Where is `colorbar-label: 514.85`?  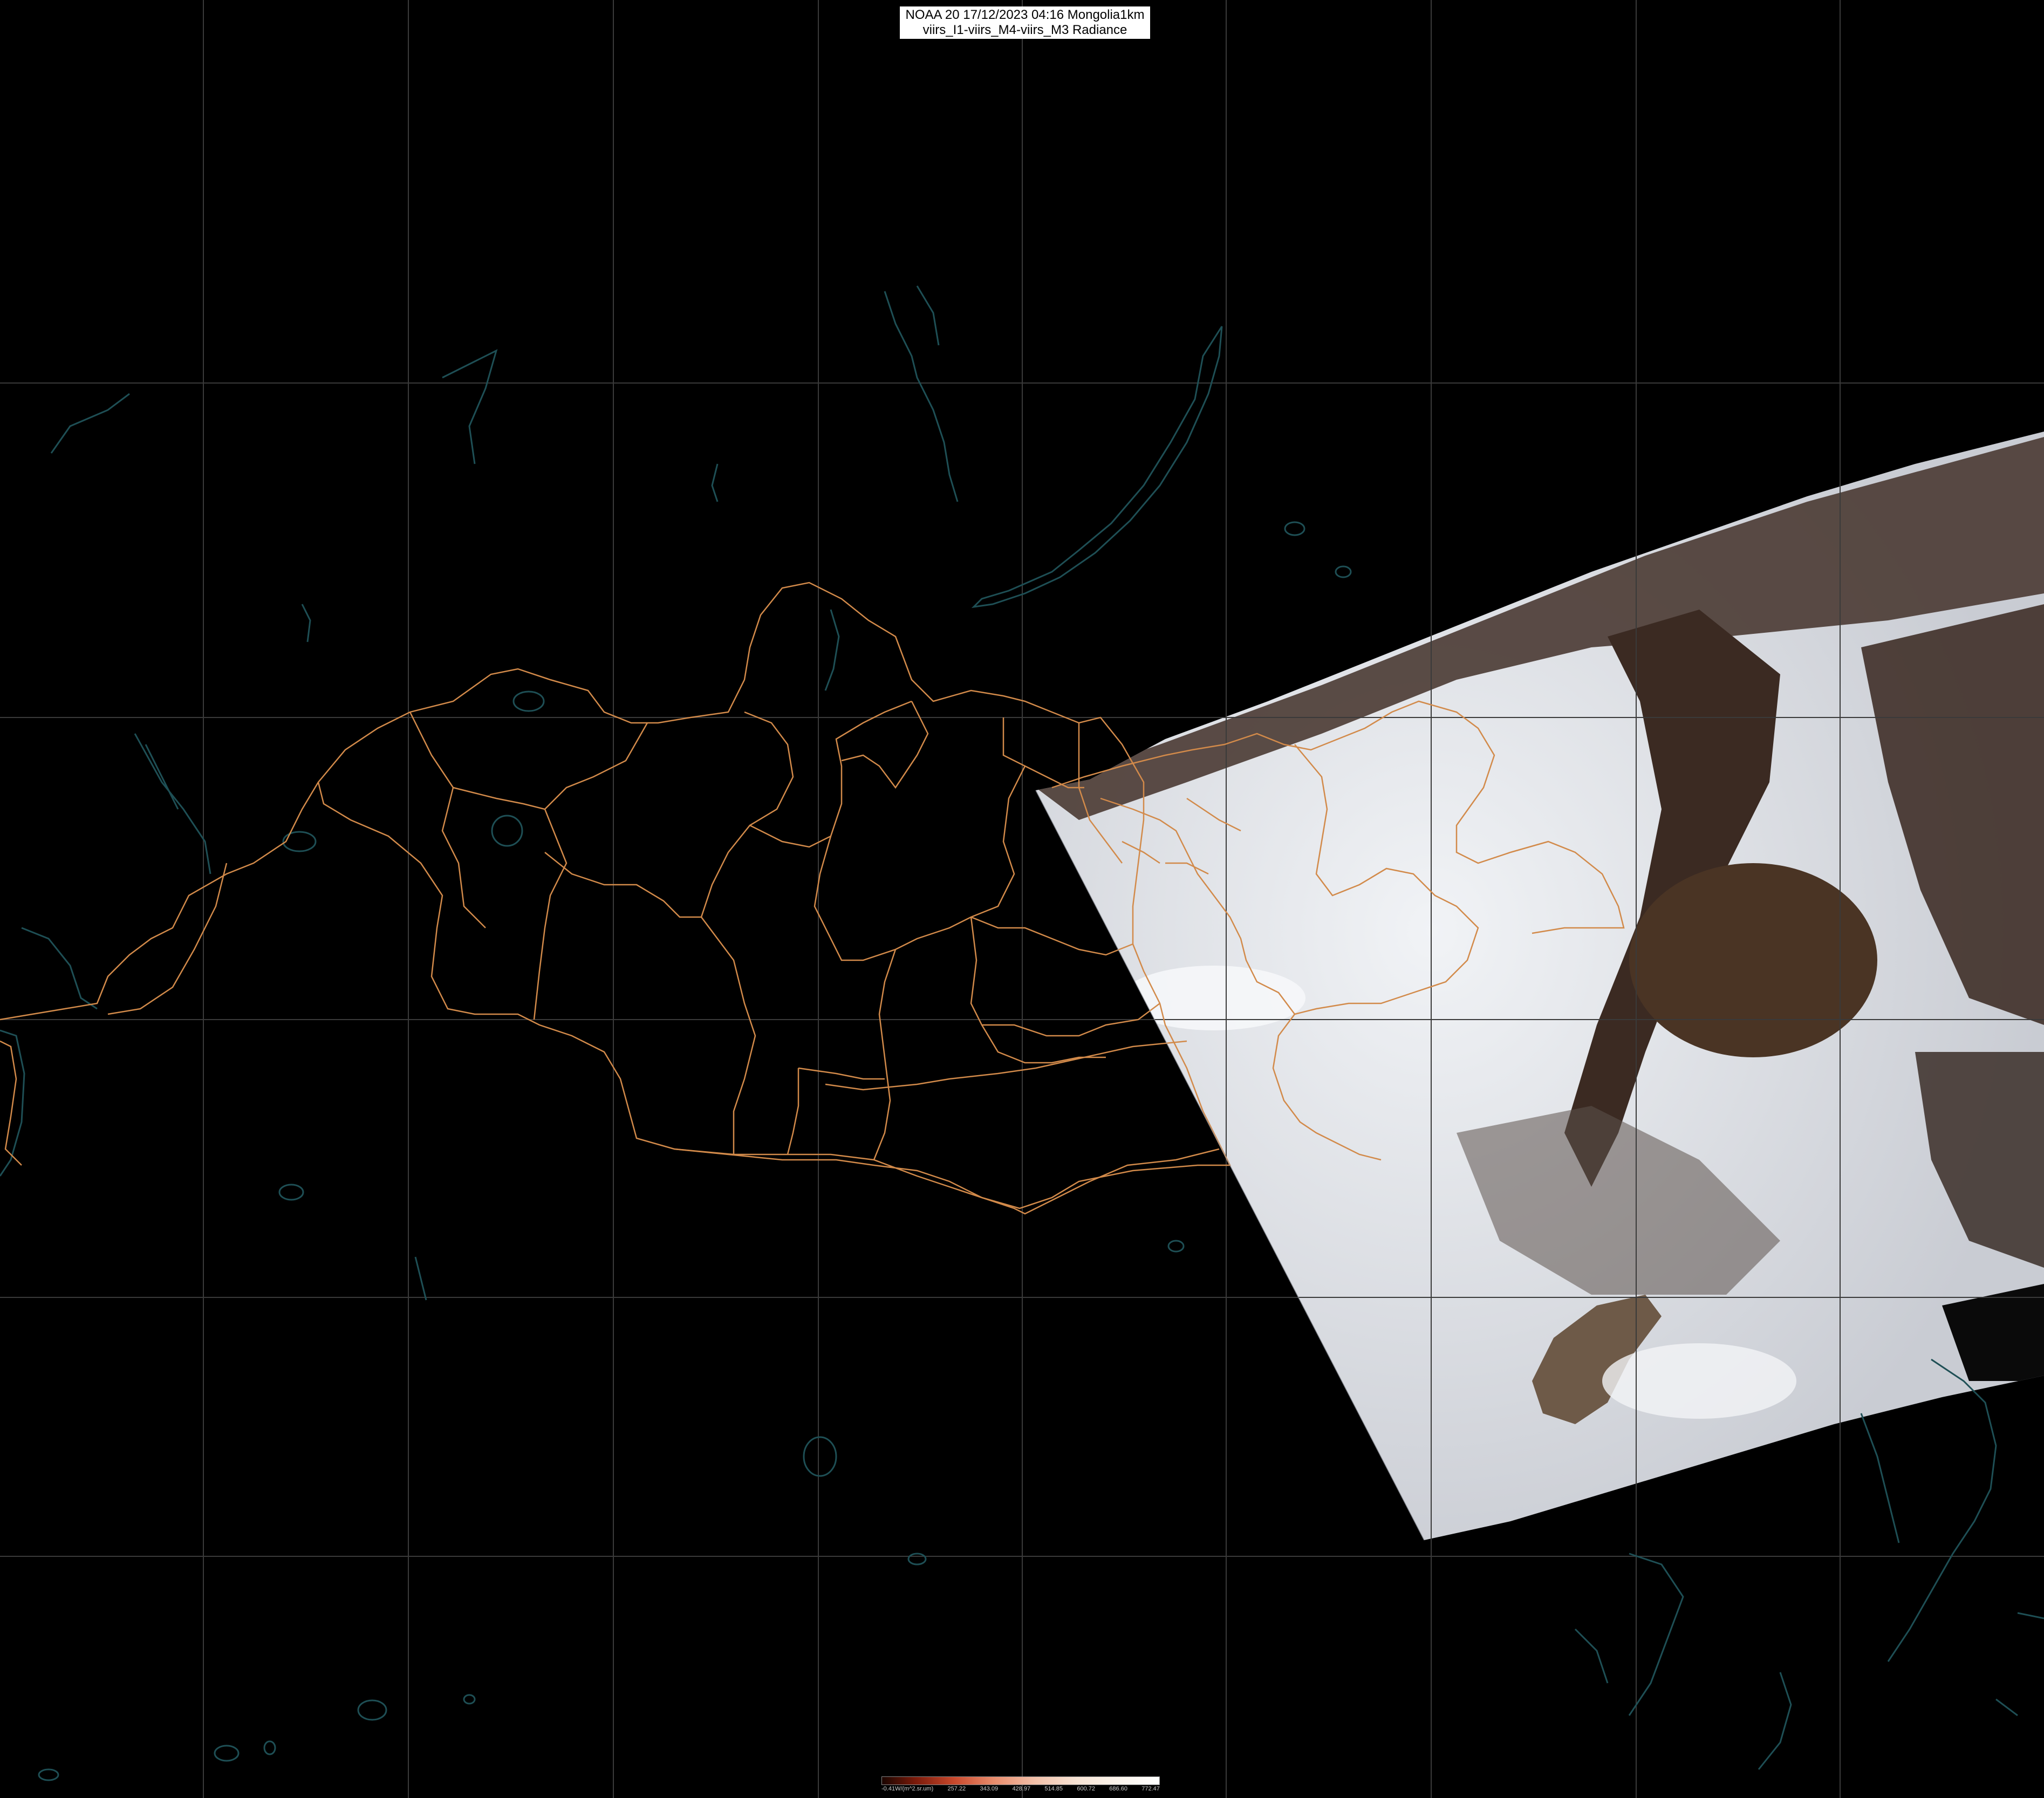
colorbar-label: 514.85 is located at coordinates (1053, 1789).